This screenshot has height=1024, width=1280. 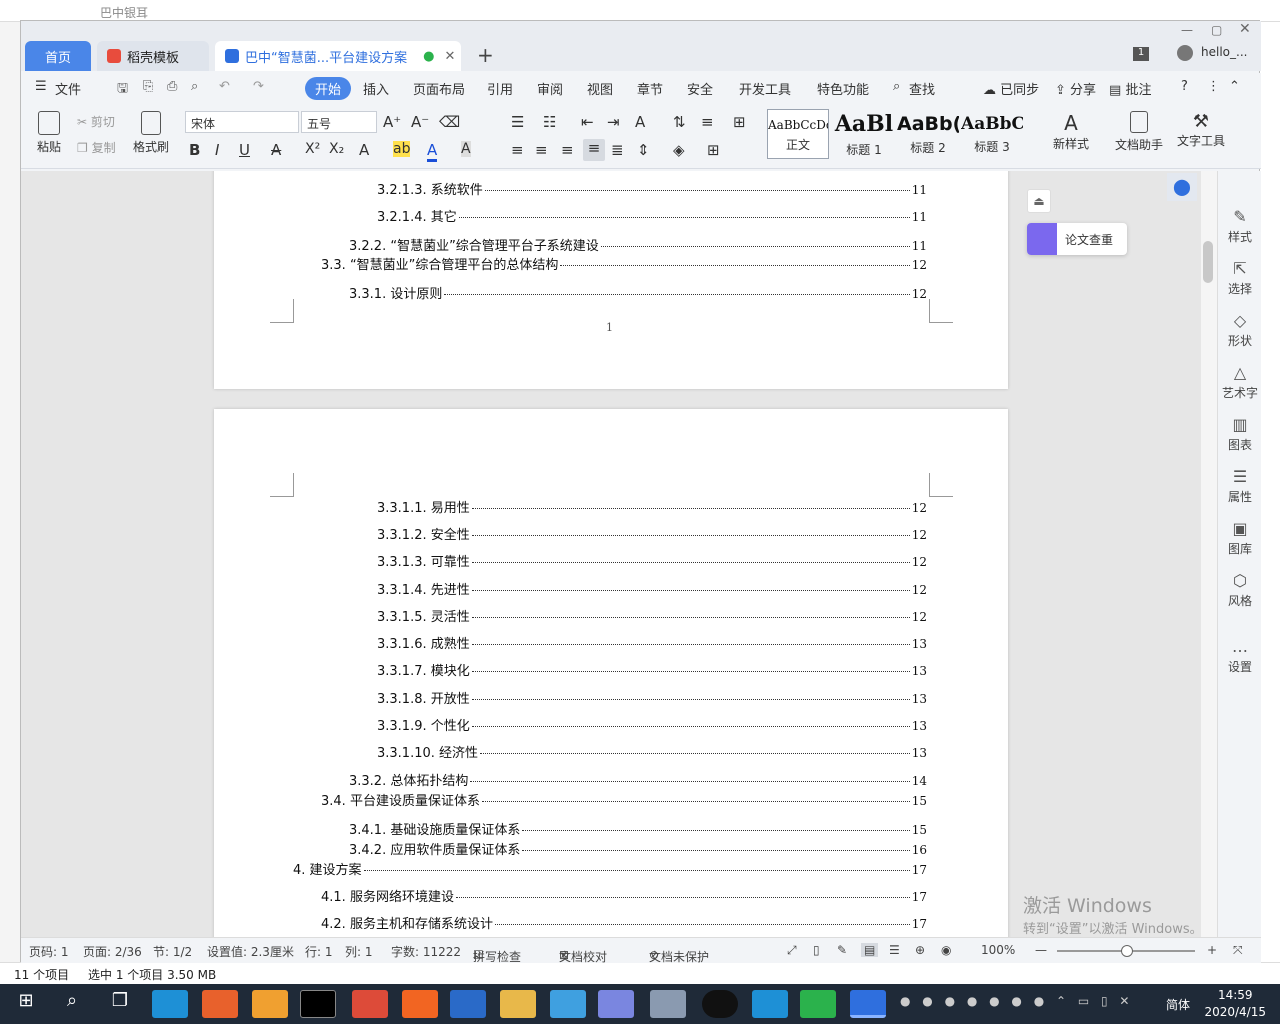 I want to click on undo-icon: ↶, so click(x=224, y=86).